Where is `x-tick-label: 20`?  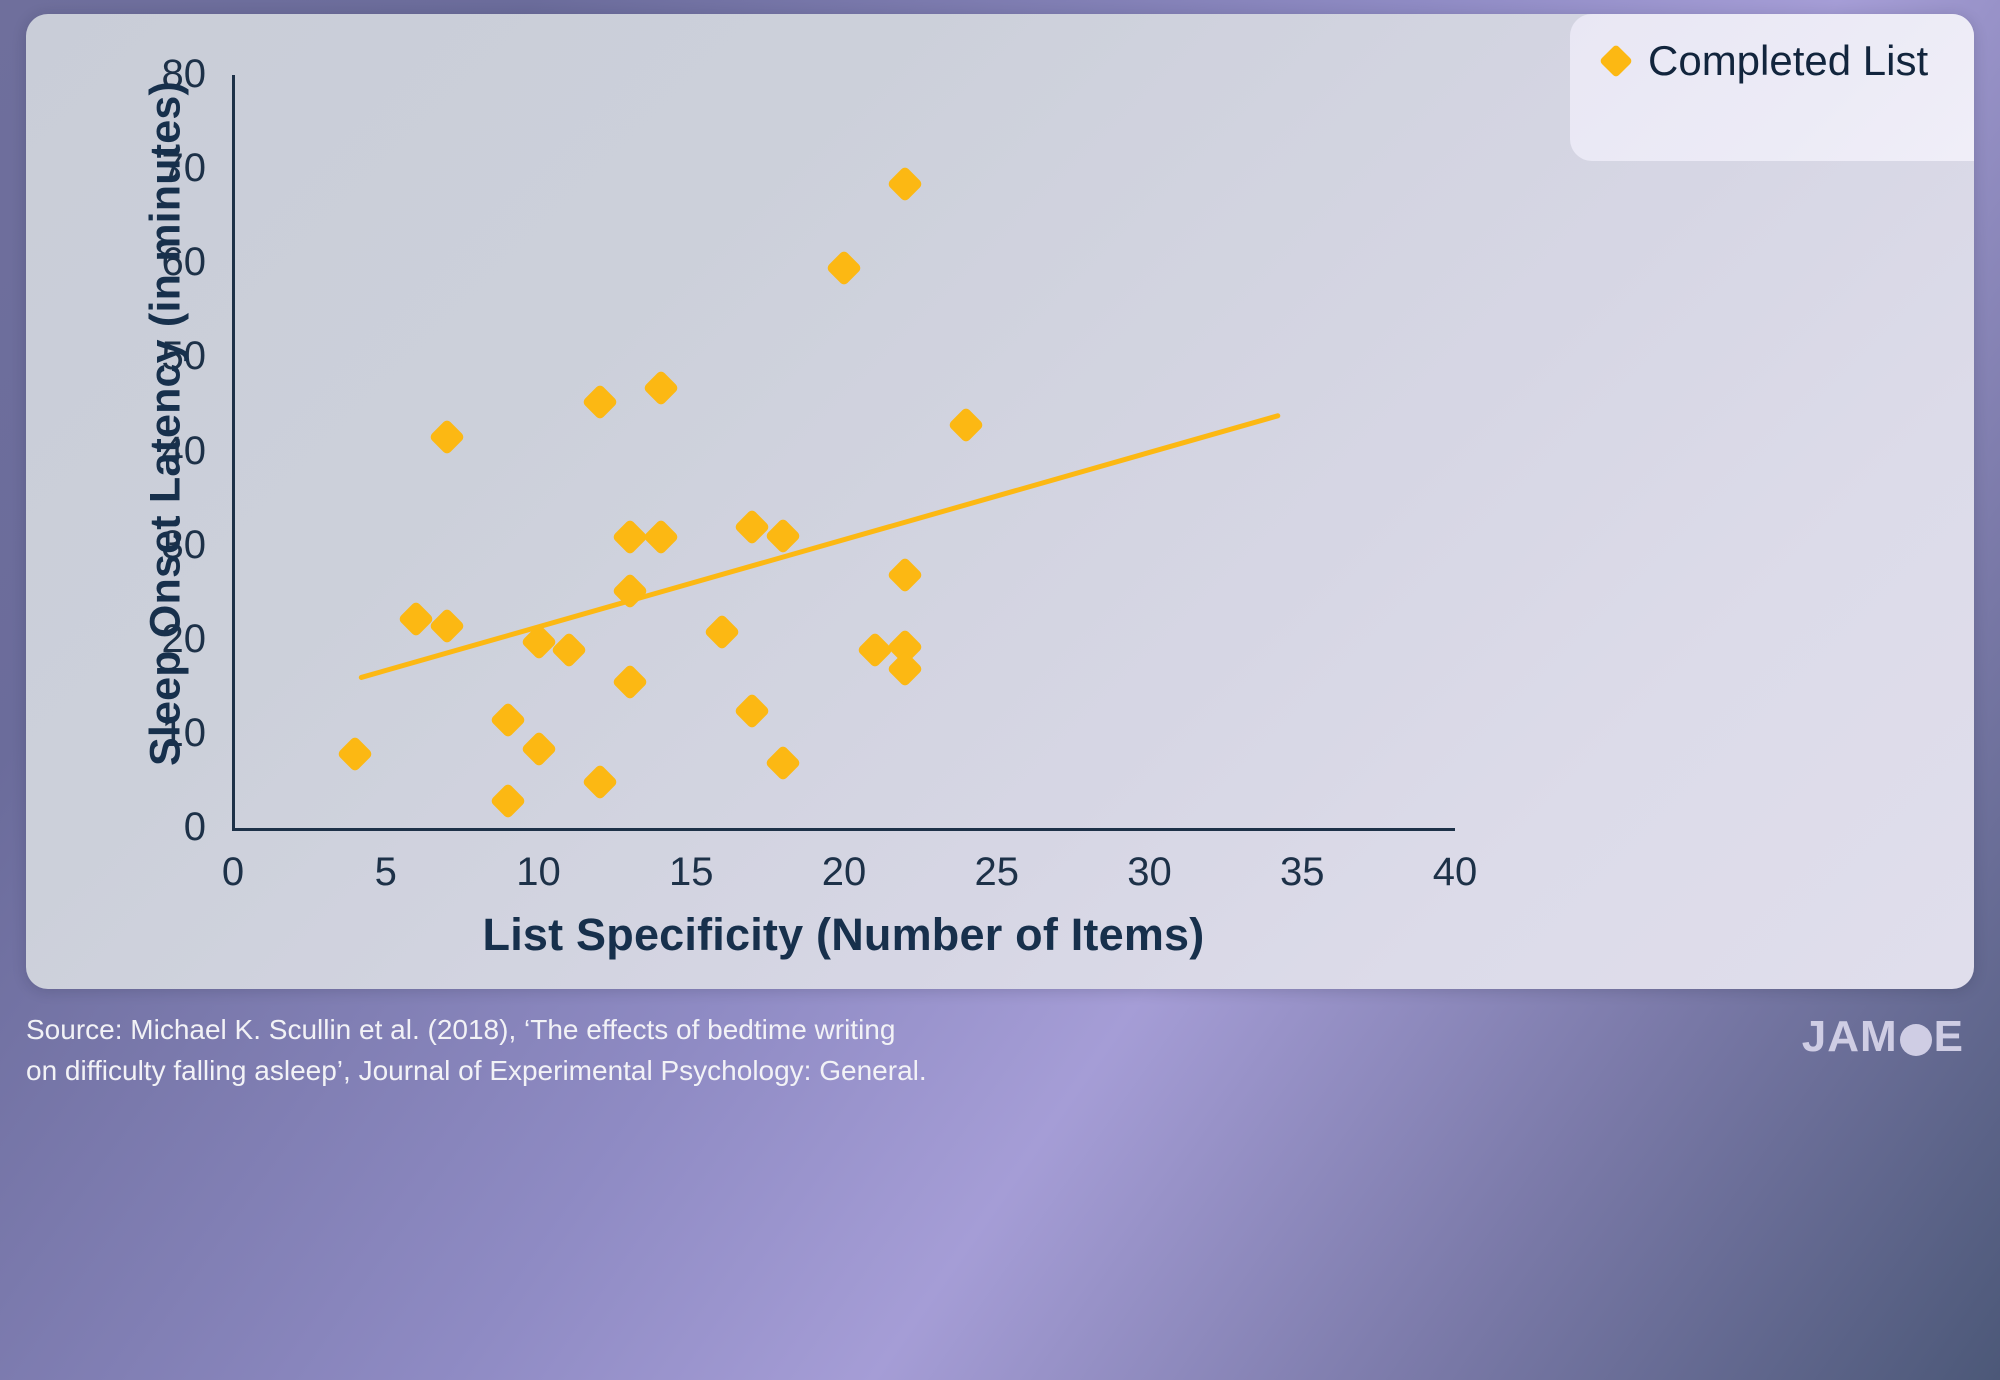 x-tick-label: 20 is located at coordinates (844, 872).